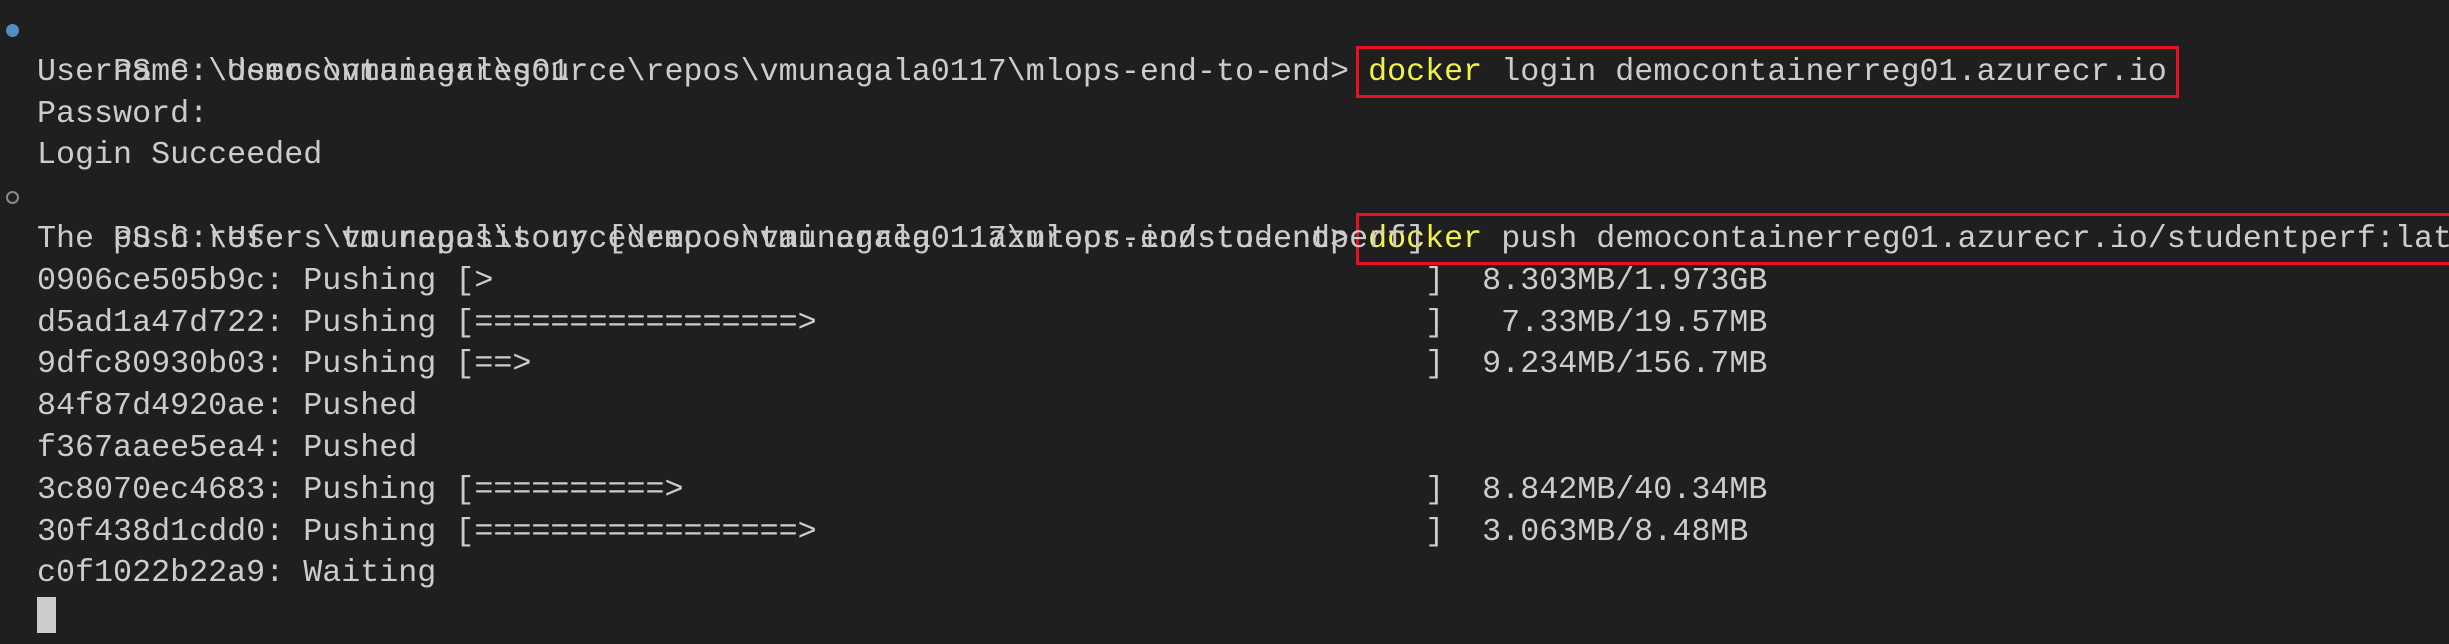  I want to click on layer-id: 9dfc80930b03, so click(151, 364).